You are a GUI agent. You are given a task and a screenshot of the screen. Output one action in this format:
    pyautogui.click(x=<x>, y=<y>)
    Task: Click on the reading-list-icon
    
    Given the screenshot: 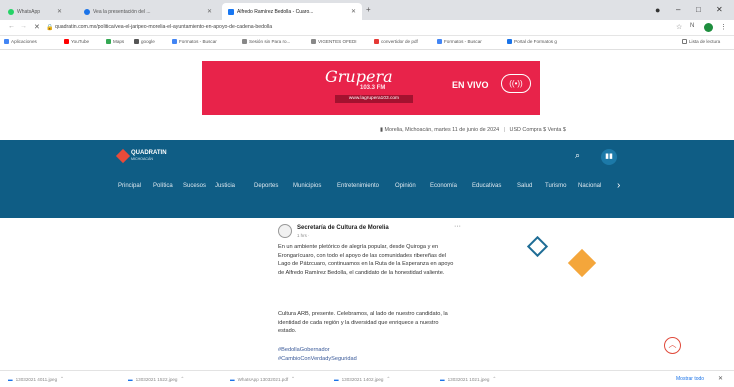 What is the action you would take?
    pyautogui.click(x=684, y=41)
    